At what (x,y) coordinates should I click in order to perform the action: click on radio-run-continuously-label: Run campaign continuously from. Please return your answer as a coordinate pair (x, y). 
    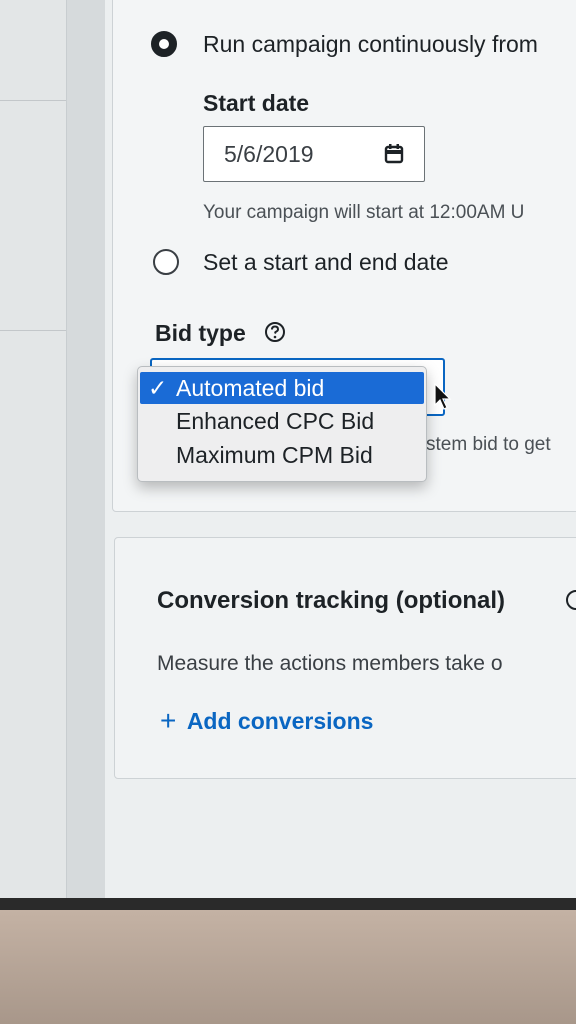
    Looking at the image, I should click on (370, 44).